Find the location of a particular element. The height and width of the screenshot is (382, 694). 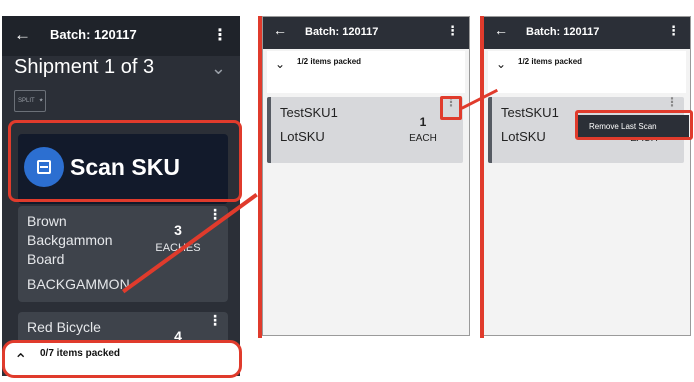

item-kebab-highlight is located at coordinates (451, 108).